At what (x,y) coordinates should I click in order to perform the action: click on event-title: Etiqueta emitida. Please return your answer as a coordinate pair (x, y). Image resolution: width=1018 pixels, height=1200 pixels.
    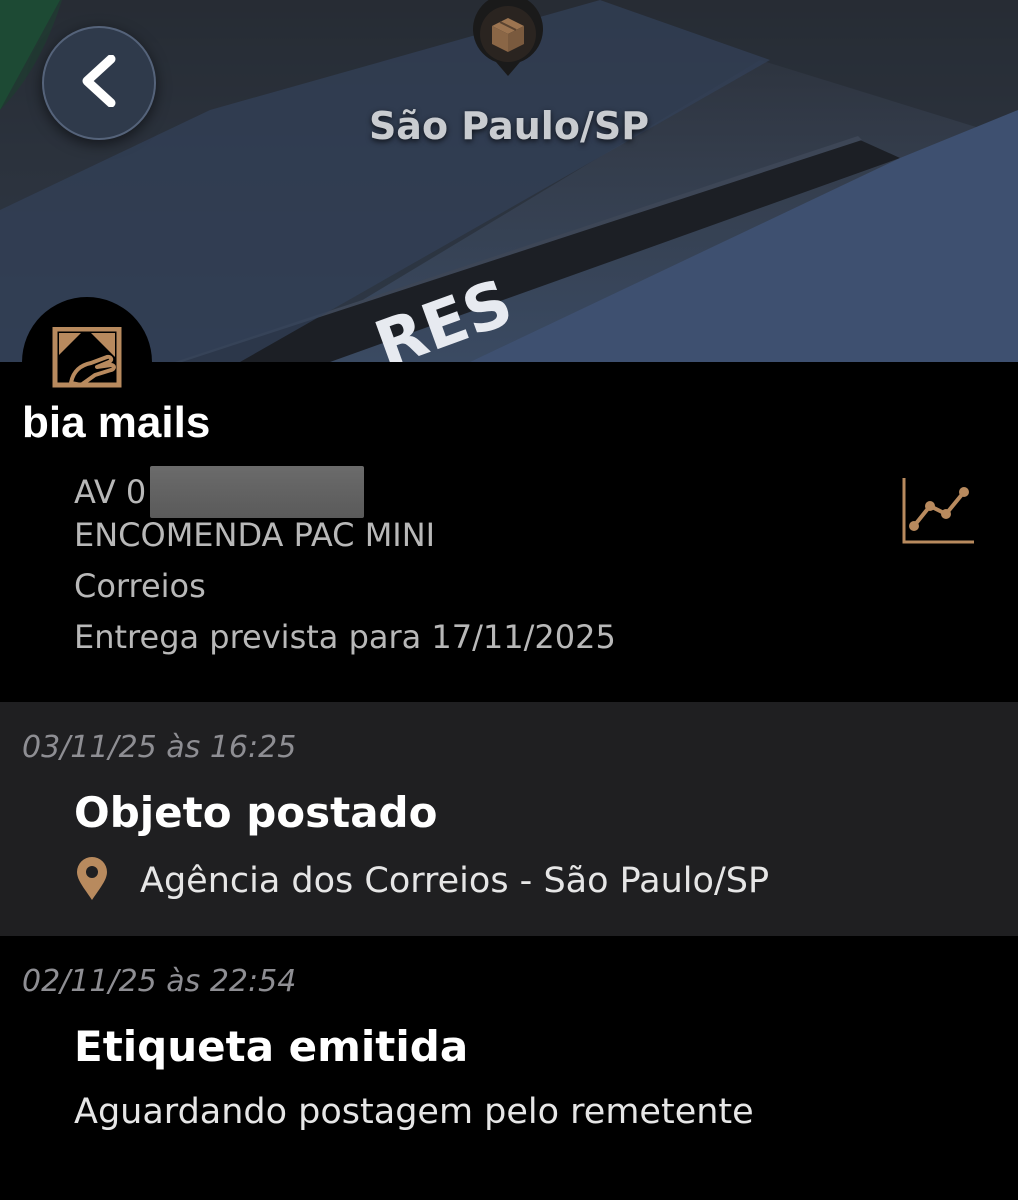
    Looking at the image, I should click on (271, 1046).